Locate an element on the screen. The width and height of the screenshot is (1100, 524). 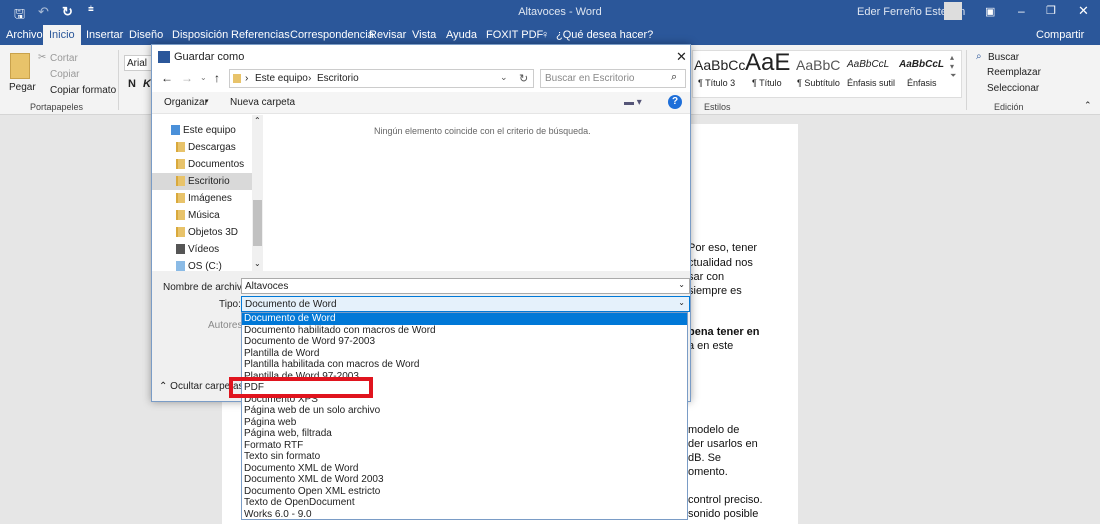
tab-archivo: Archivo is located at coordinates (24, 35).